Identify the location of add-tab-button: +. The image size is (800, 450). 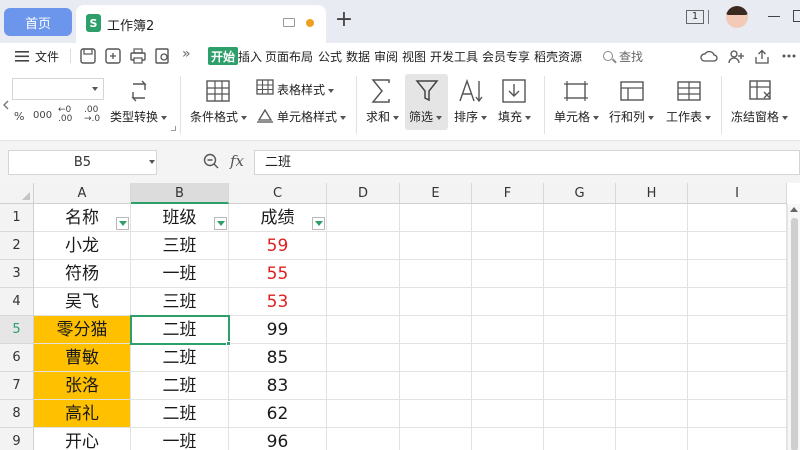
(344, 20).